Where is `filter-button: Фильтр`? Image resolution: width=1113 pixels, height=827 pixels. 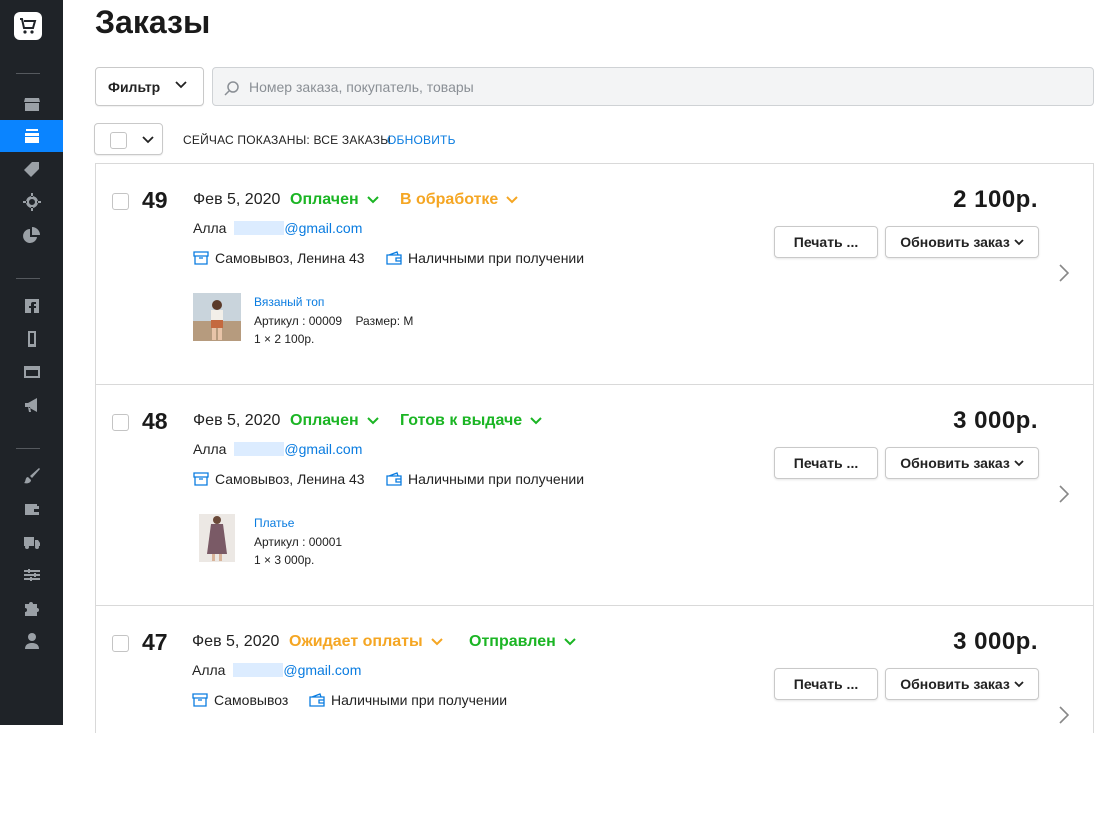
filter-button: Фильтр is located at coordinates (149, 86).